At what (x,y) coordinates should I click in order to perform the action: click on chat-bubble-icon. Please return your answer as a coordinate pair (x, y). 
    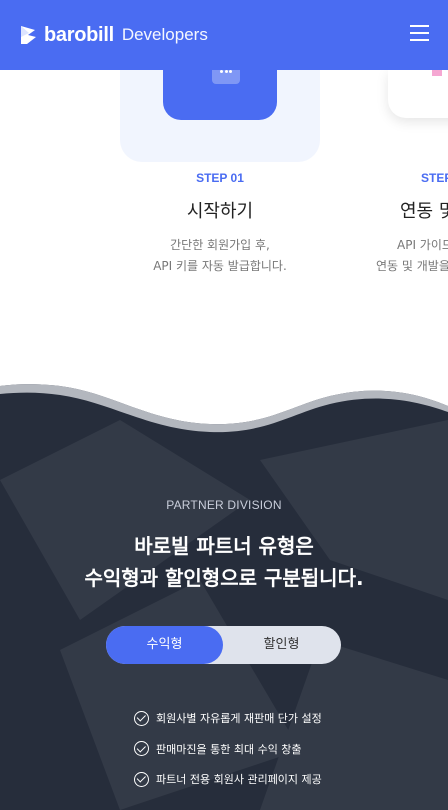
    Looking at the image, I should click on (226, 77).